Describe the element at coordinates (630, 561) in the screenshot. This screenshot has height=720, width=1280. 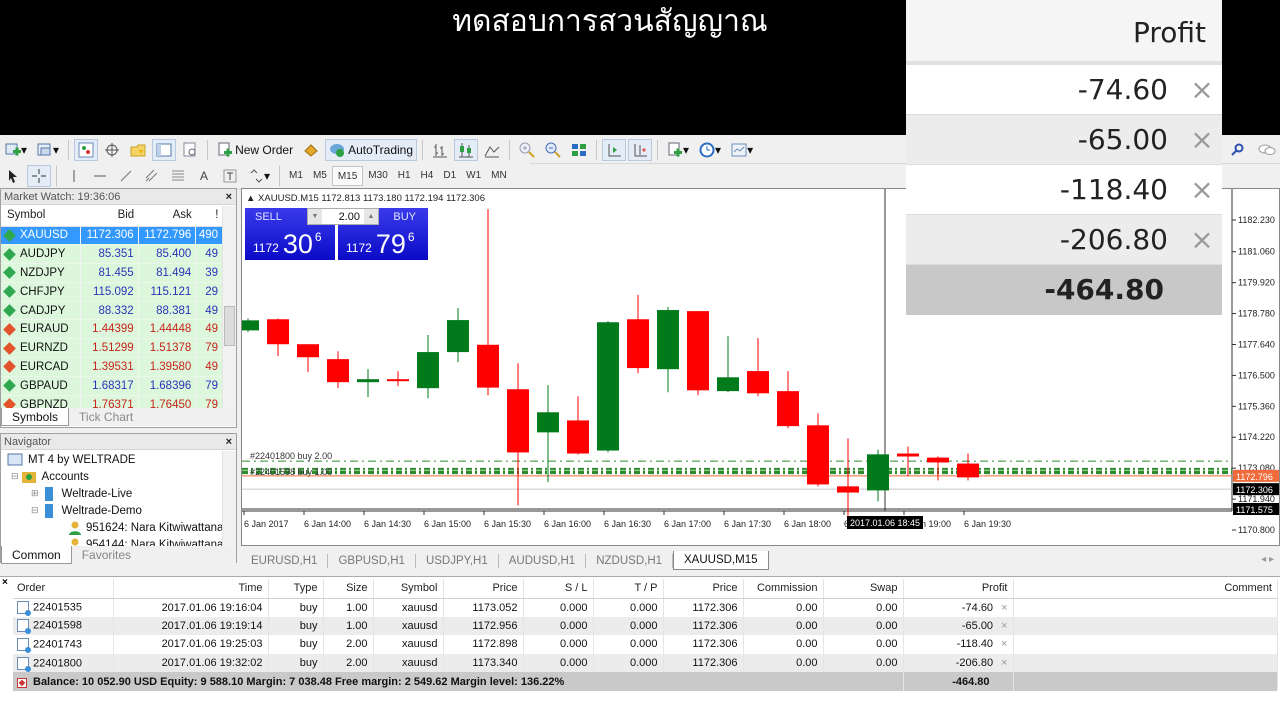
I see `chart-tab: NZDUSD,H1` at that location.